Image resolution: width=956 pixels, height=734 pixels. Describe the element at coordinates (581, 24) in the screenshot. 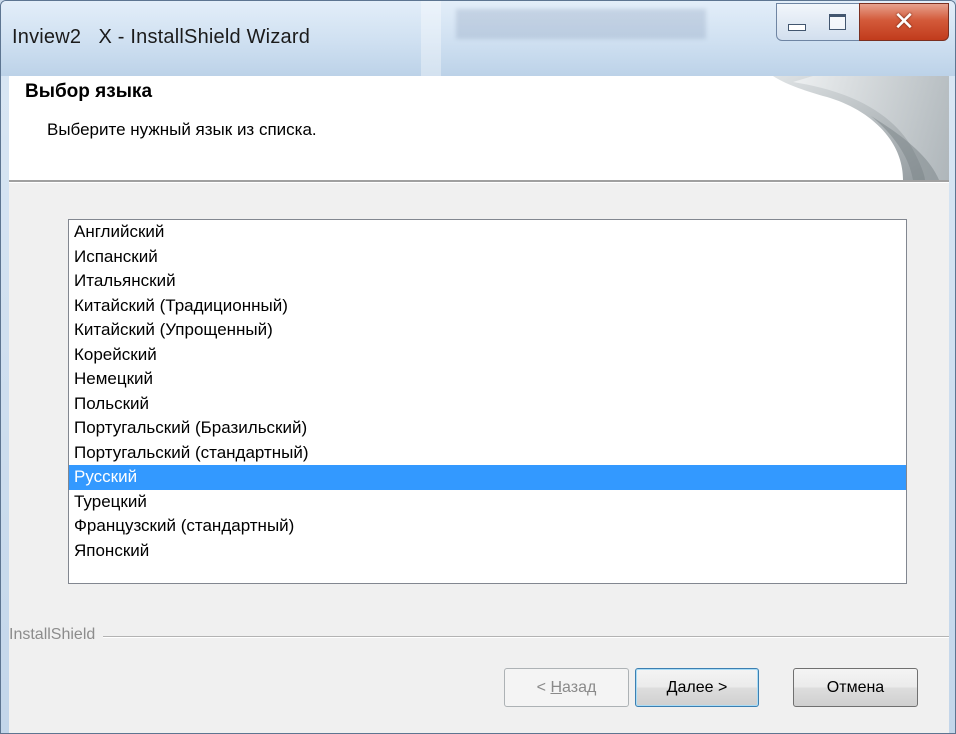

I see `title-bar-background-blur` at that location.